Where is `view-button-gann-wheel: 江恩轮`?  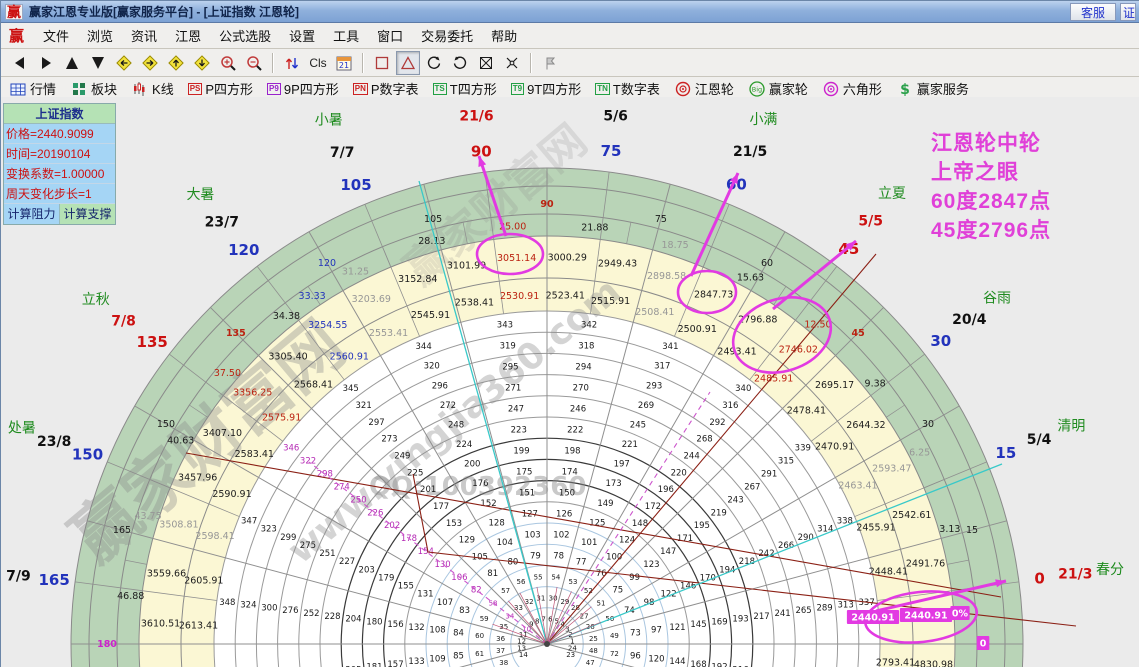 view-button-gann-wheel: 江恩轮 is located at coordinates (704, 88).